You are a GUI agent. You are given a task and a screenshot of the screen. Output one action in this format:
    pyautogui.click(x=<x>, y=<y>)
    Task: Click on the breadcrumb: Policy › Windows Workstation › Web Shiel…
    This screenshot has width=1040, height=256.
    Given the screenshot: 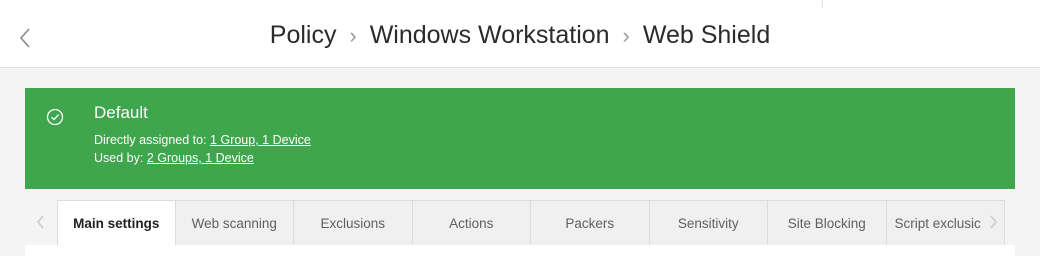 What is the action you would take?
    pyautogui.click(x=520, y=35)
    